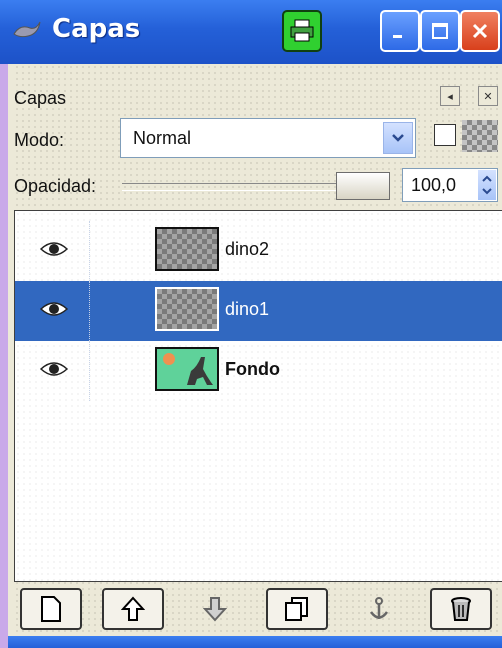  Describe the element at coordinates (252, 369) in the screenshot. I see `layer-name: Fondo` at that location.